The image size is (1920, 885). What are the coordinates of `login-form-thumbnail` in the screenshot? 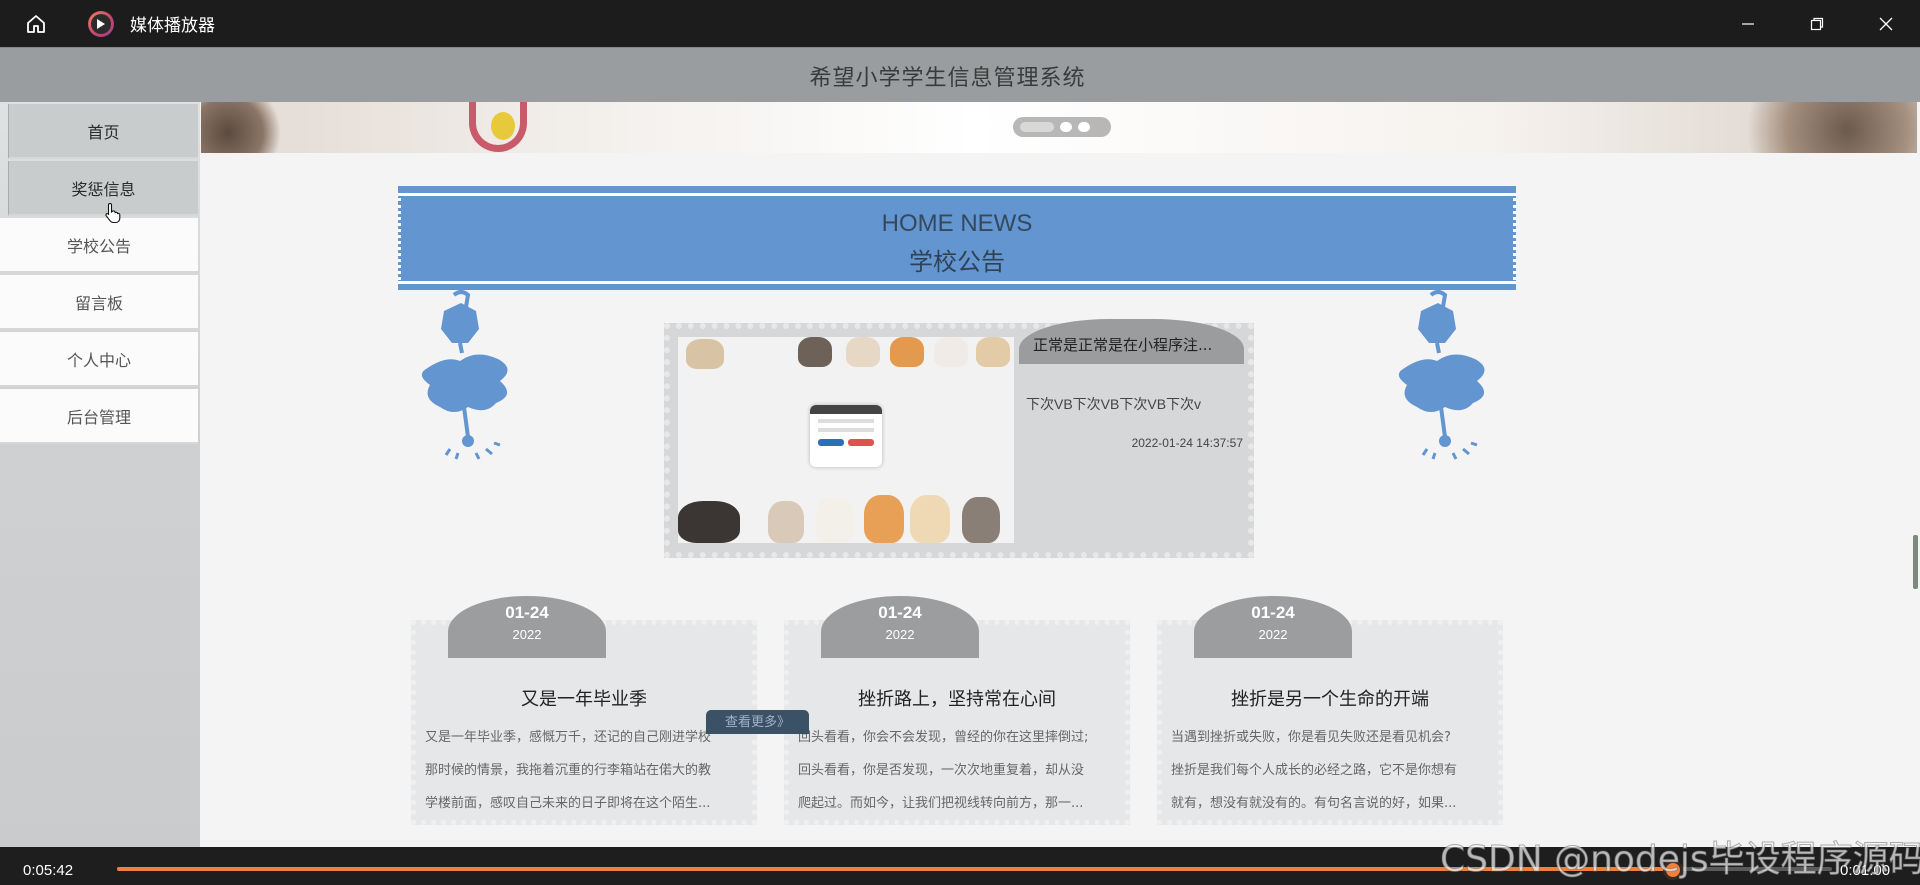 It's located at (846, 436).